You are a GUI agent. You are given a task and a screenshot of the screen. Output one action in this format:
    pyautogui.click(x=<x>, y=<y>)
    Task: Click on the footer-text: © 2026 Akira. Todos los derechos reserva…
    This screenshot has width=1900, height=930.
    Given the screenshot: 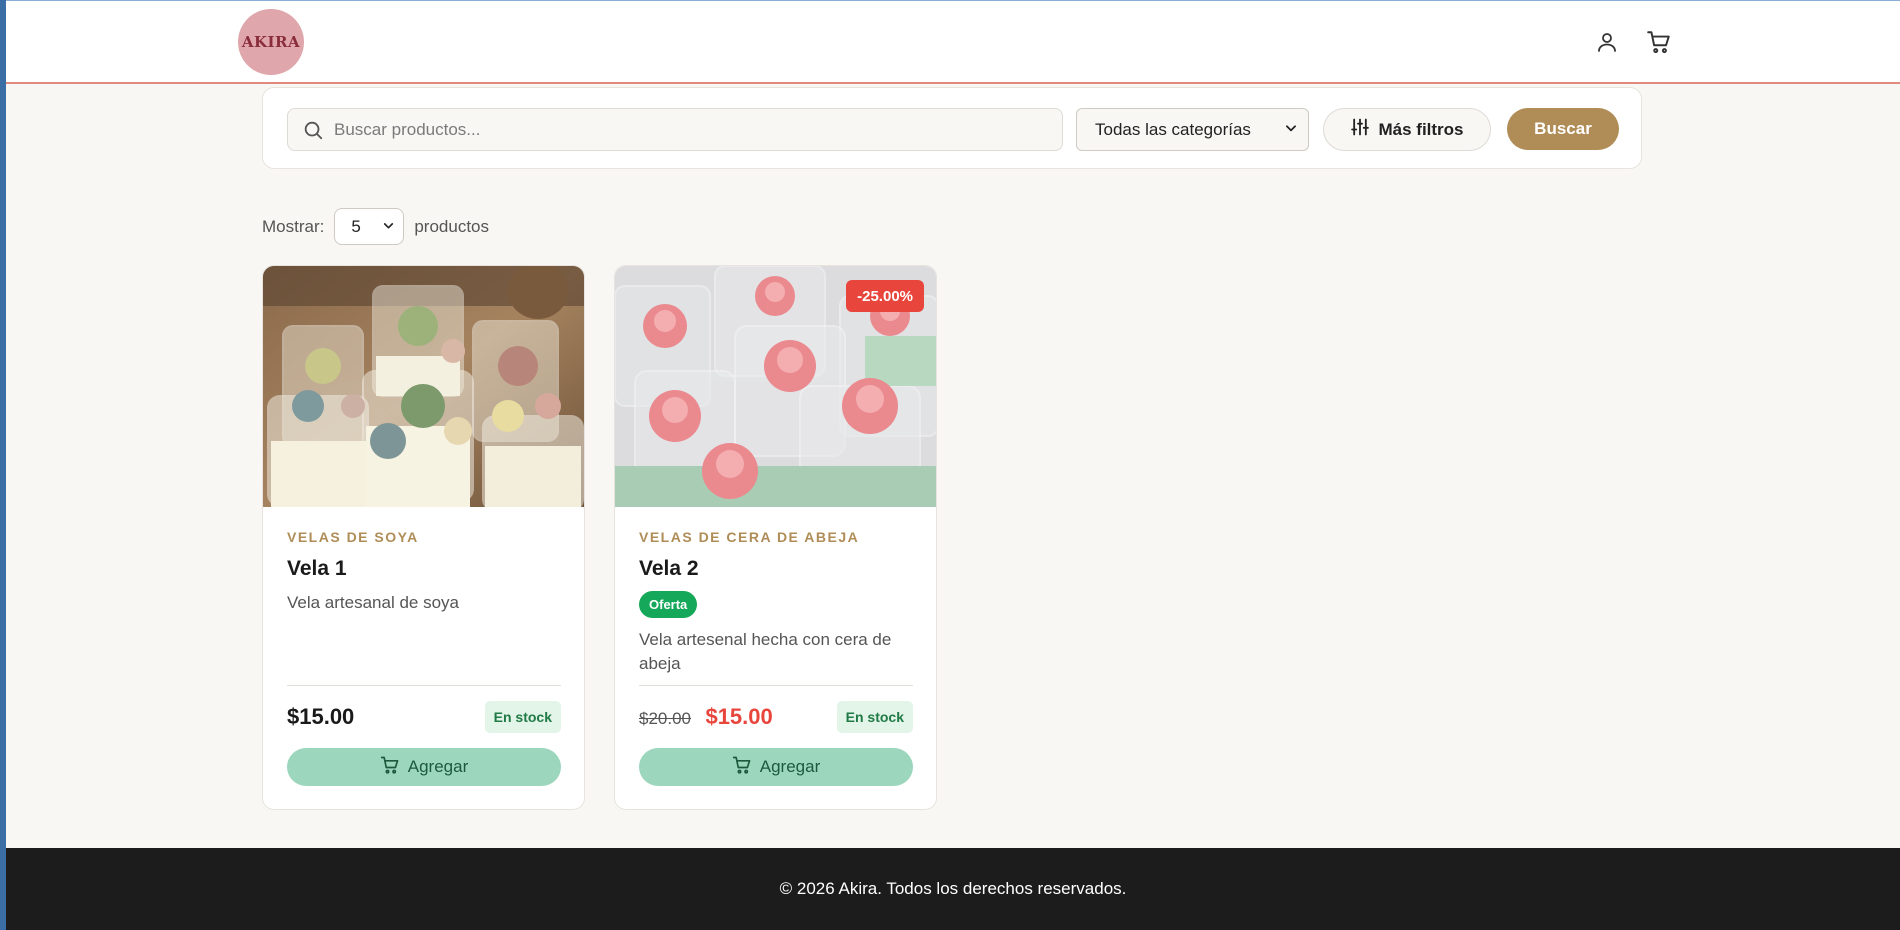 What is the action you would take?
    pyautogui.click(x=953, y=888)
    